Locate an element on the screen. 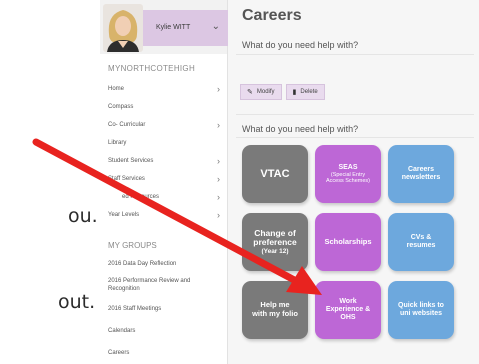 The image size is (479, 364). group-item: 2016 Data Day Reflection is located at coordinates (164, 264).